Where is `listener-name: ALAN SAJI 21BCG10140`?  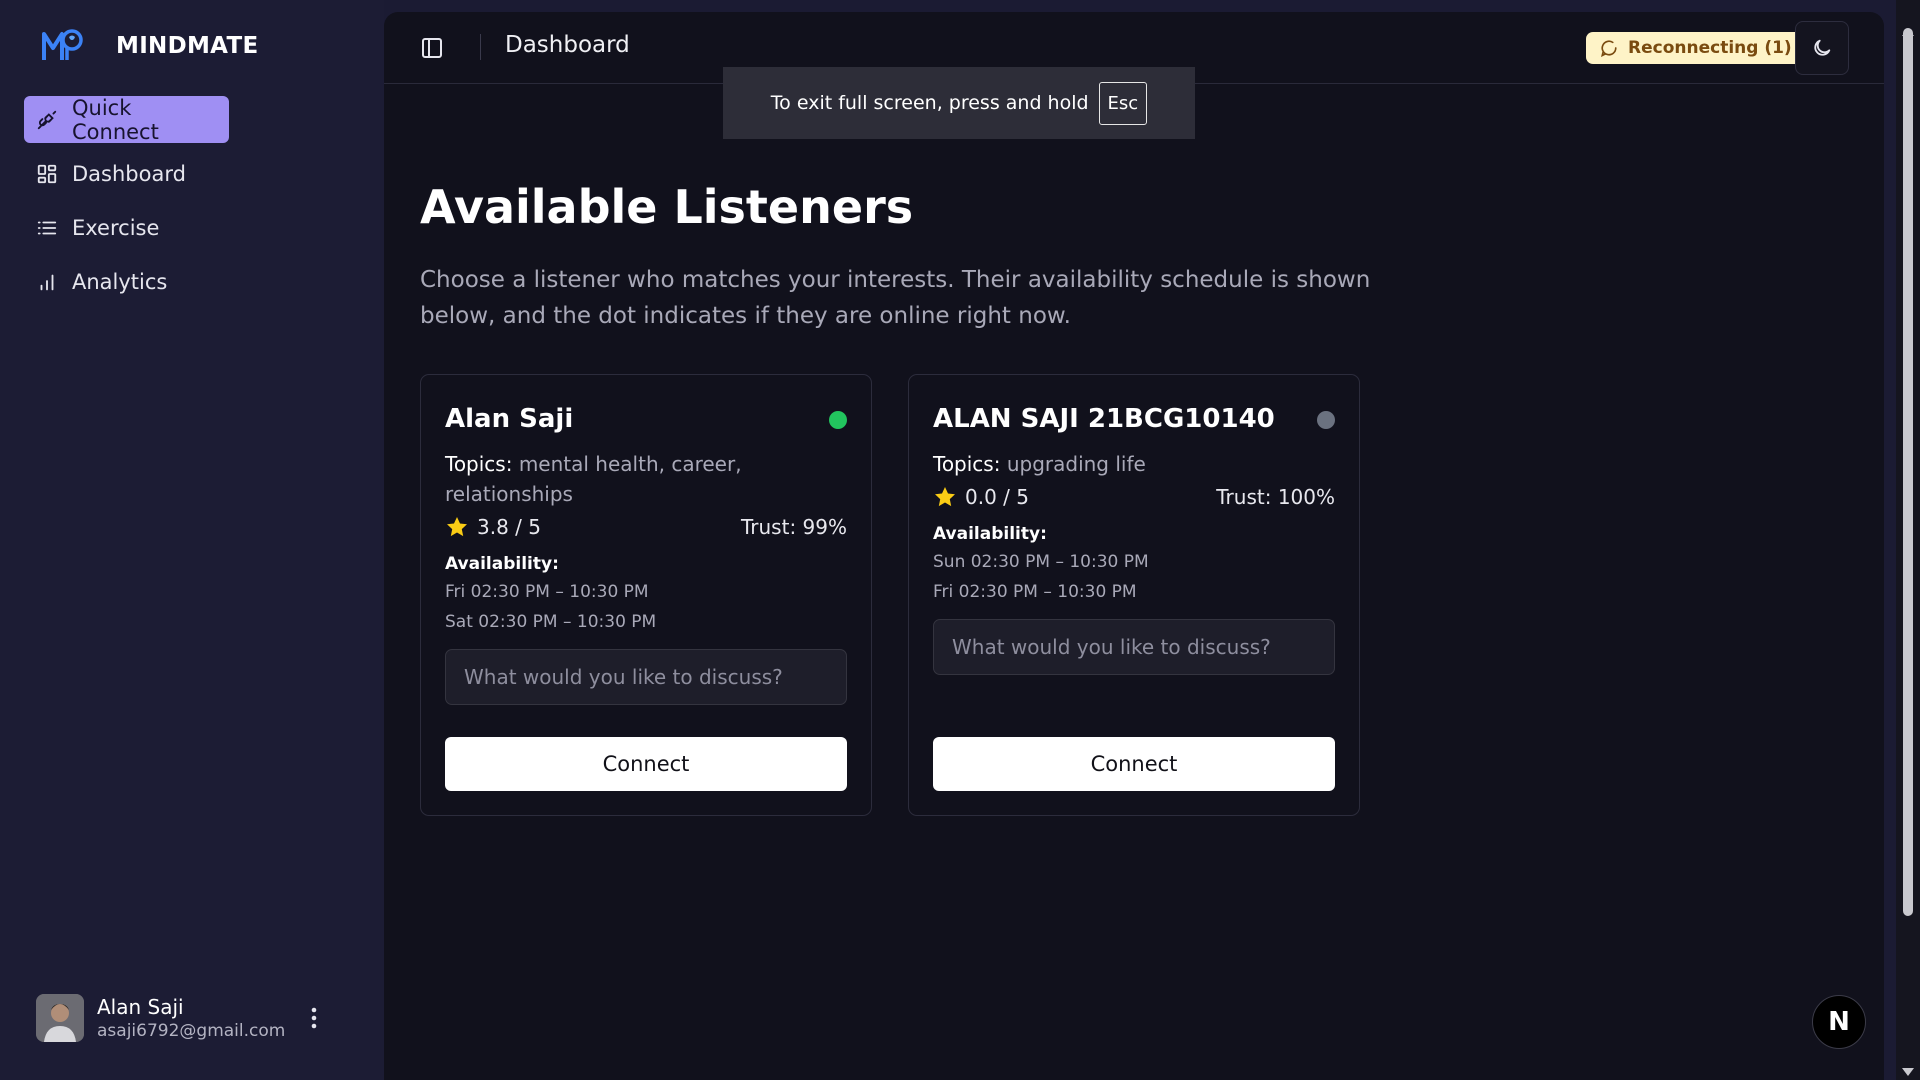 listener-name: ALAN SAJI 21BCG10140 is located at coordinates (1104, 419).